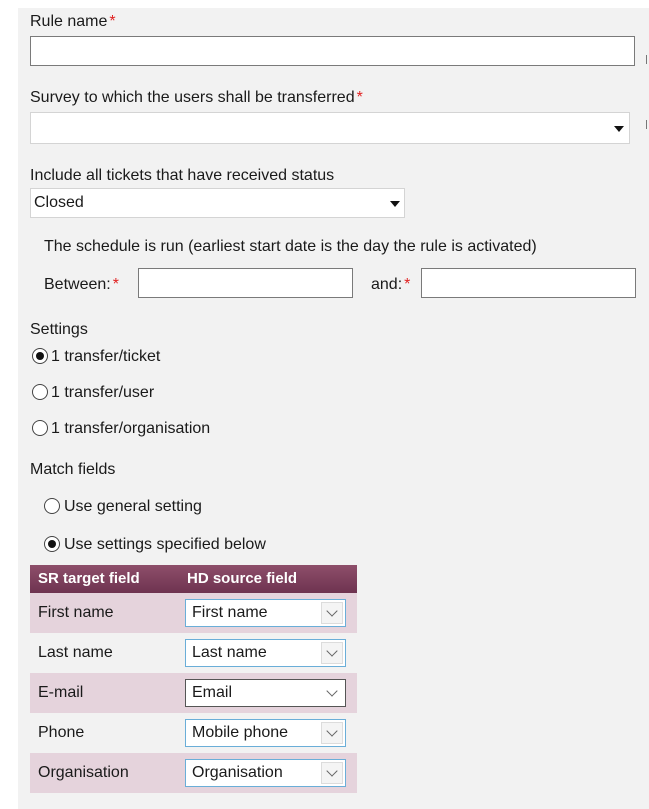 The height and width of the screenshot is (809, 649). What do you see at coordinates (240, 732) in the screenshot?
I see `source-field-value: Mobile phone` at bounding box center [240, 732].